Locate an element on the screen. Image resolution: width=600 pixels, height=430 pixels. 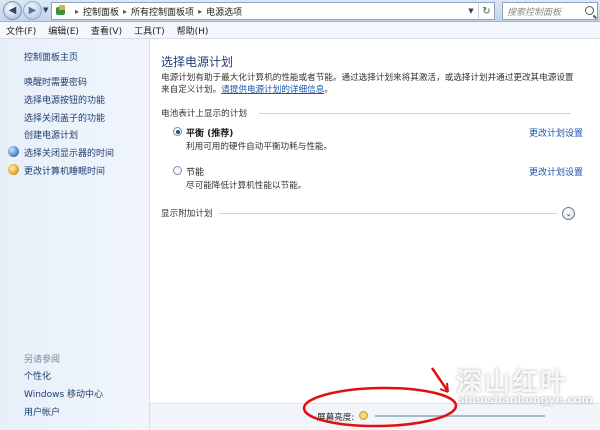
description-suffix: 。 is located at coordinates (328, 90).